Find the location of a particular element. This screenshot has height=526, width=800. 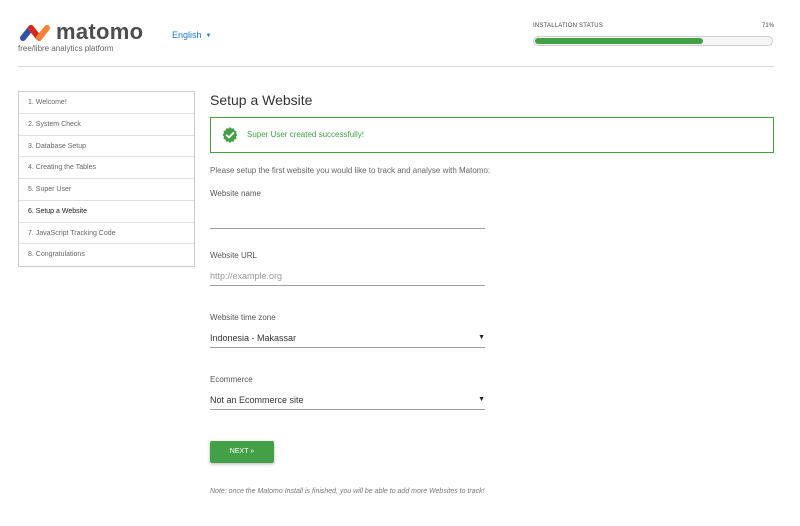

language-selector: English ▼ is located at coordinates (191, 35).